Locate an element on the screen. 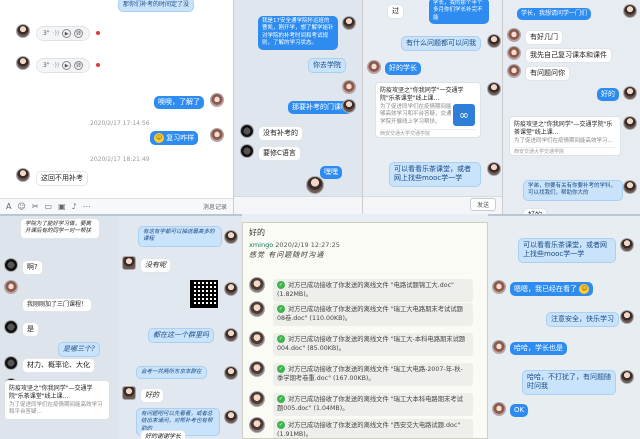 The image size is (640, 439). folder-icon: ▭ is located at coordinates (49, 206).